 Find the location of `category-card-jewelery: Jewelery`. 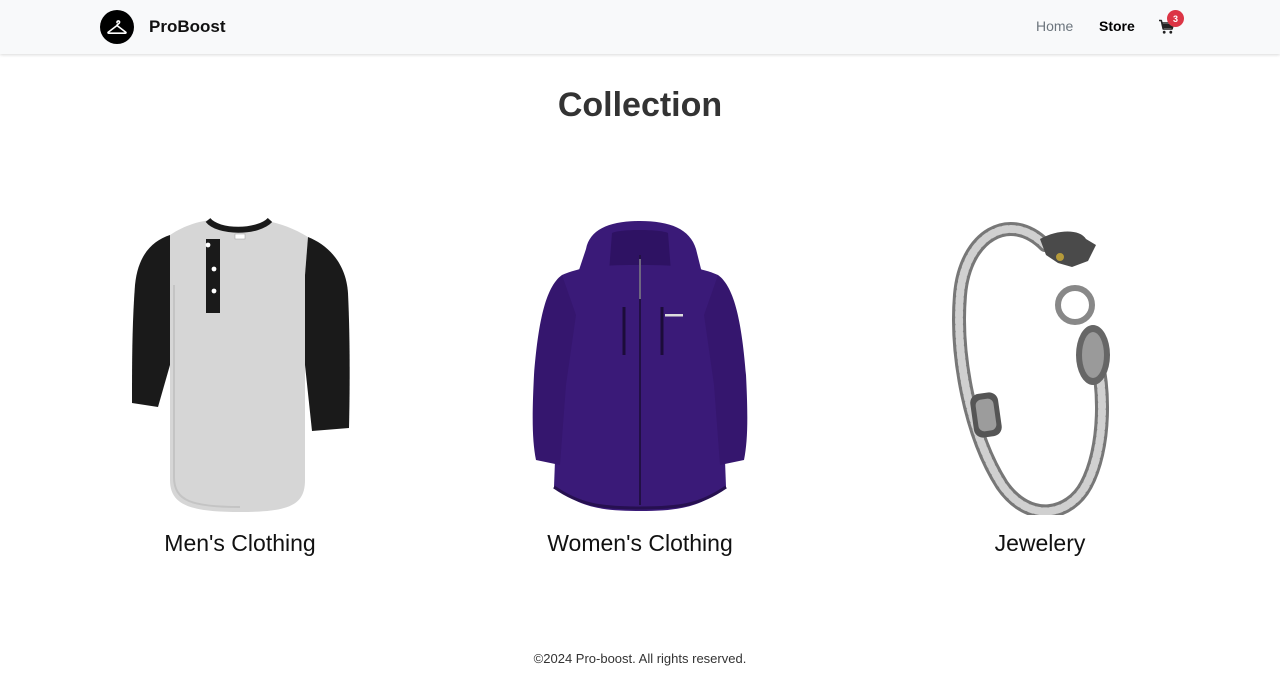

category-card-jewelery: Jewelery is located at coordinates (1040, 395).